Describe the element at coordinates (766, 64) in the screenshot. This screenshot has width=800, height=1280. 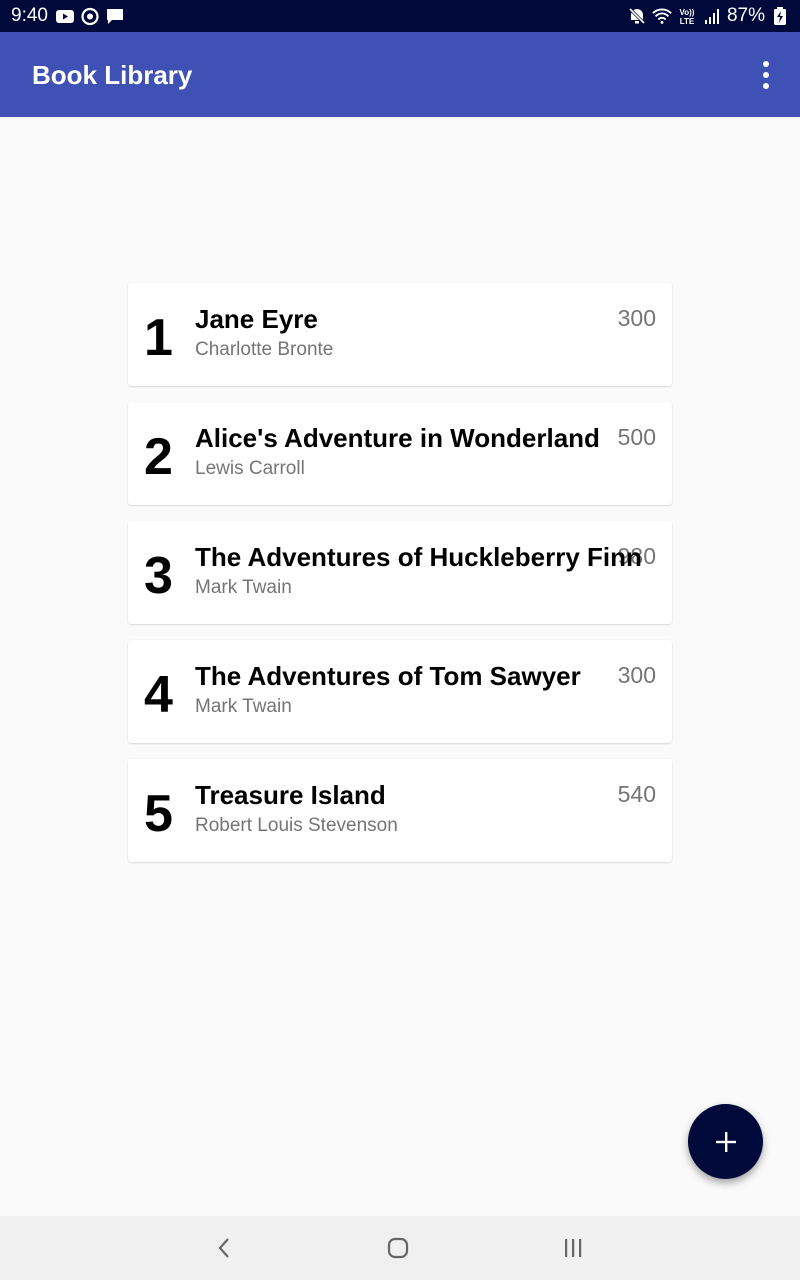
I see `more-vert-icon` at that location.